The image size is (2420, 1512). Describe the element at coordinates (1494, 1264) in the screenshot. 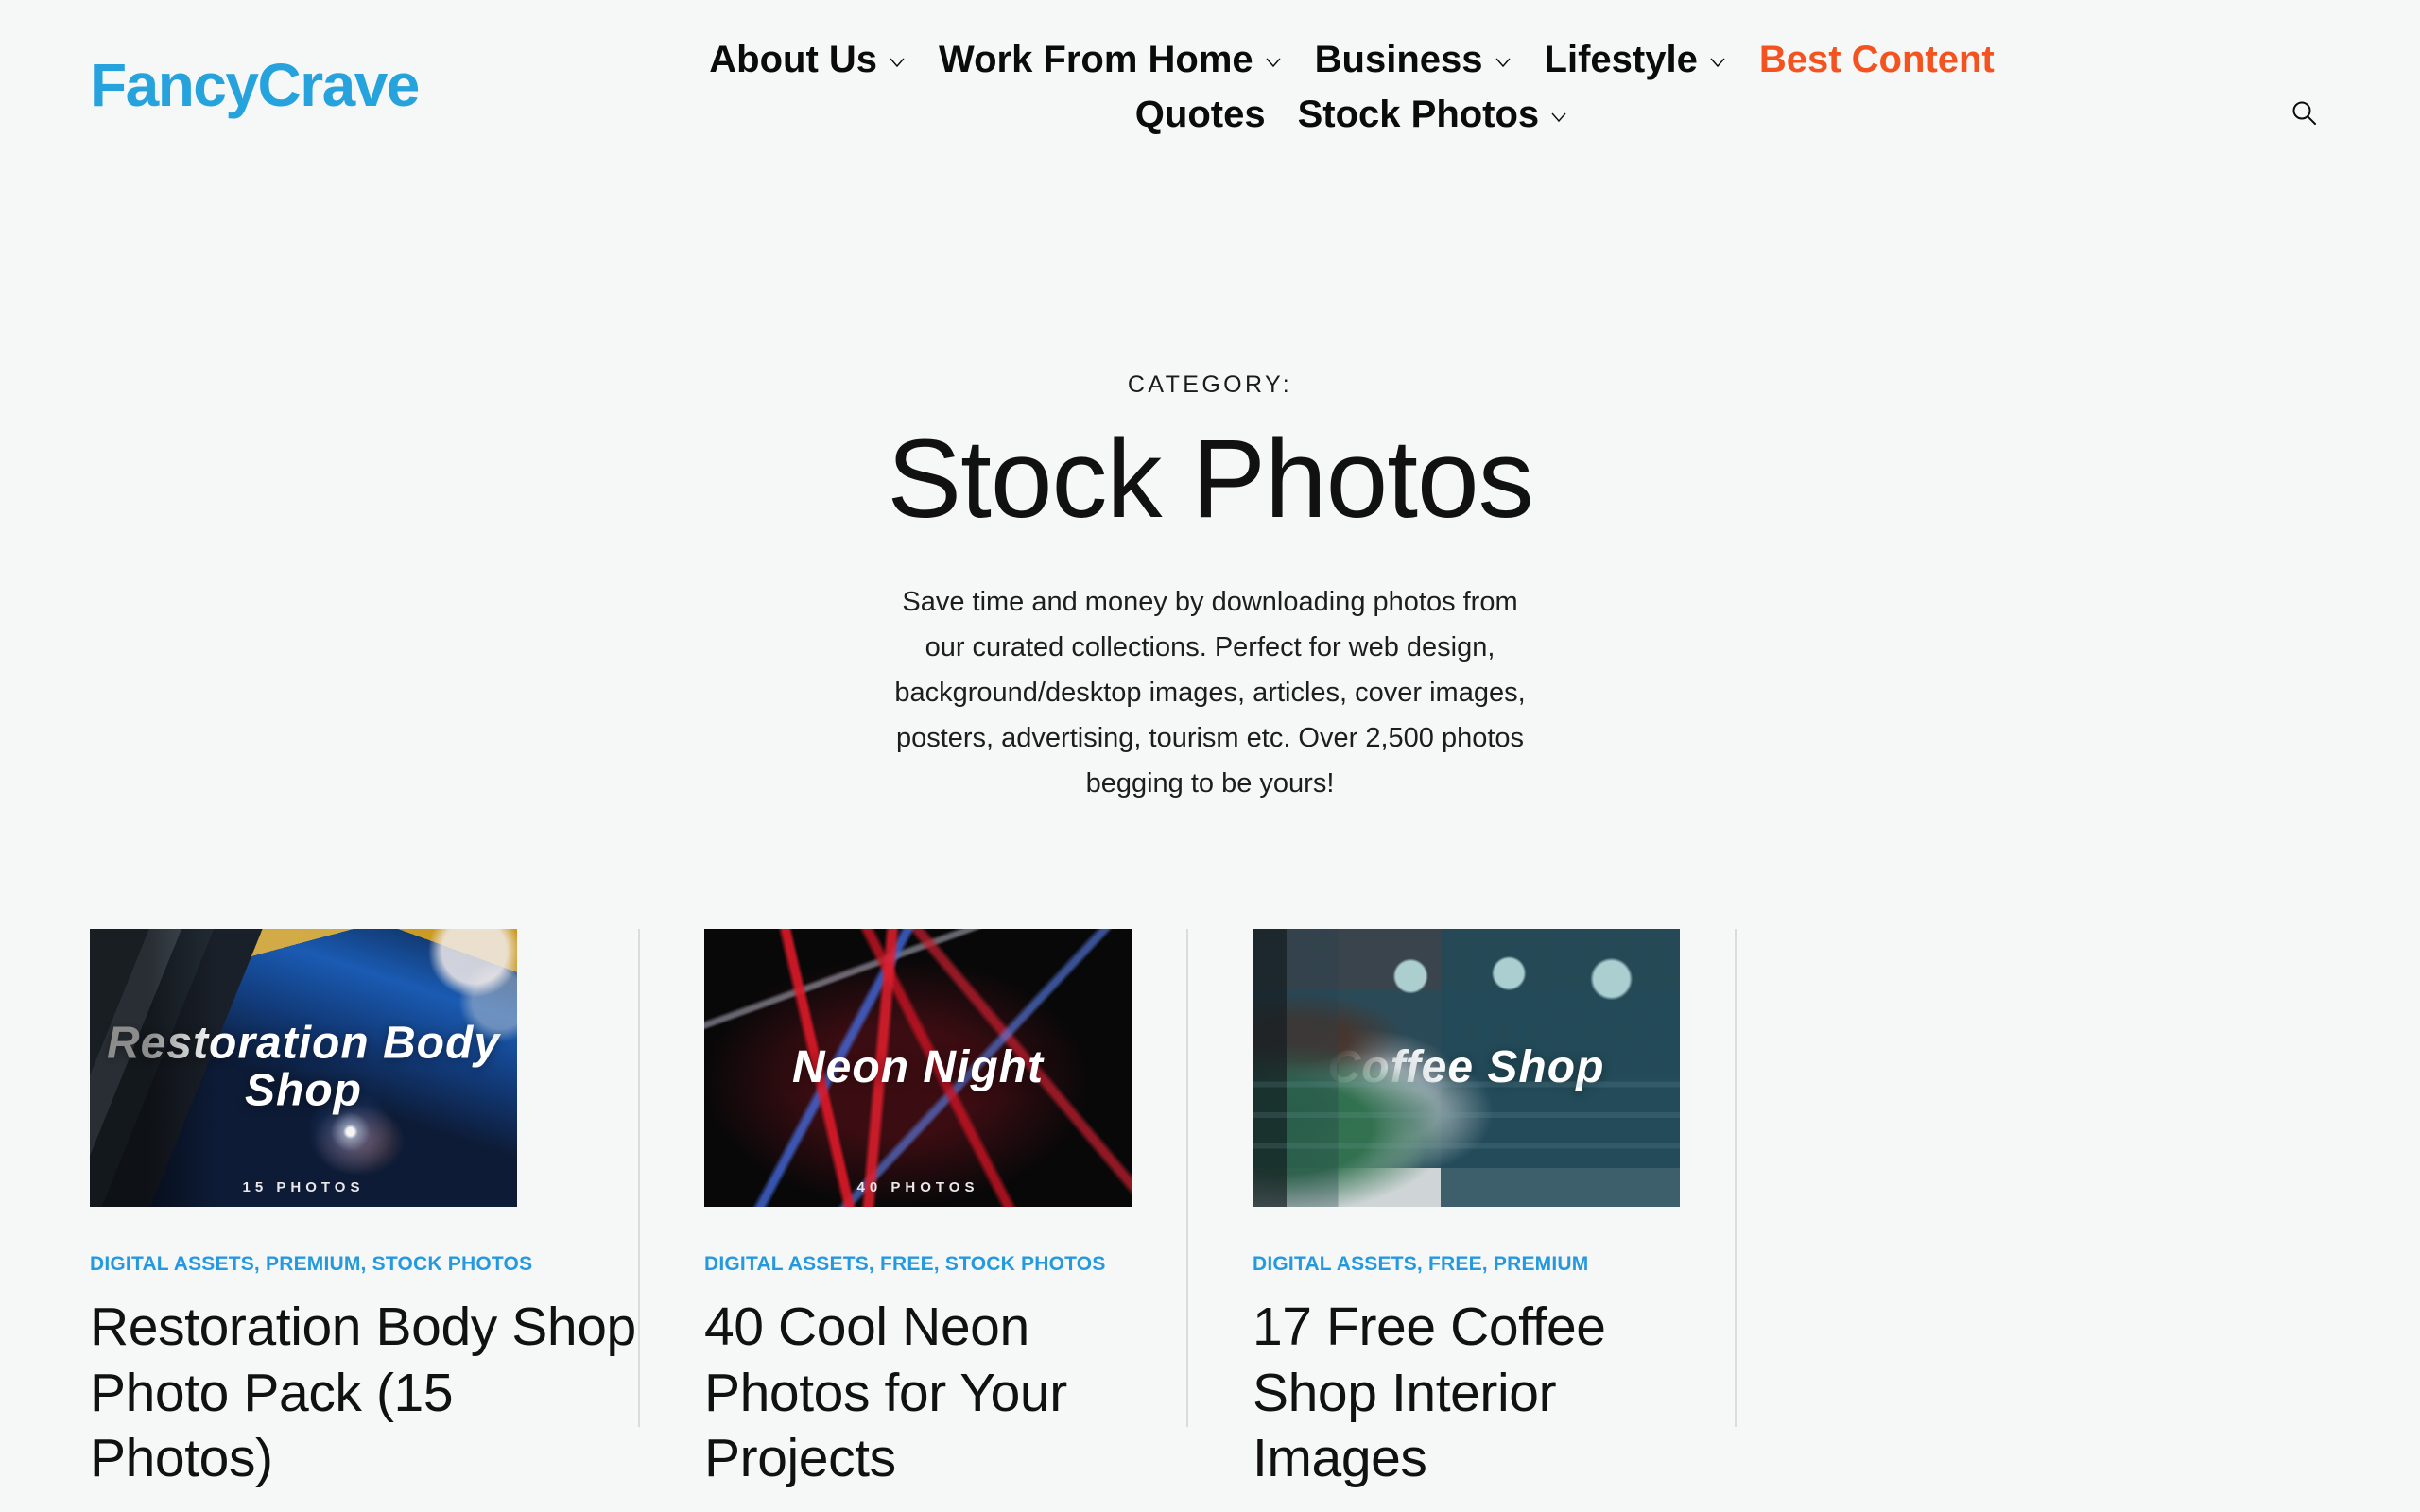

I see `post-categories: DIGITAL ASSETS, FREE, PREMIUM` at that location.